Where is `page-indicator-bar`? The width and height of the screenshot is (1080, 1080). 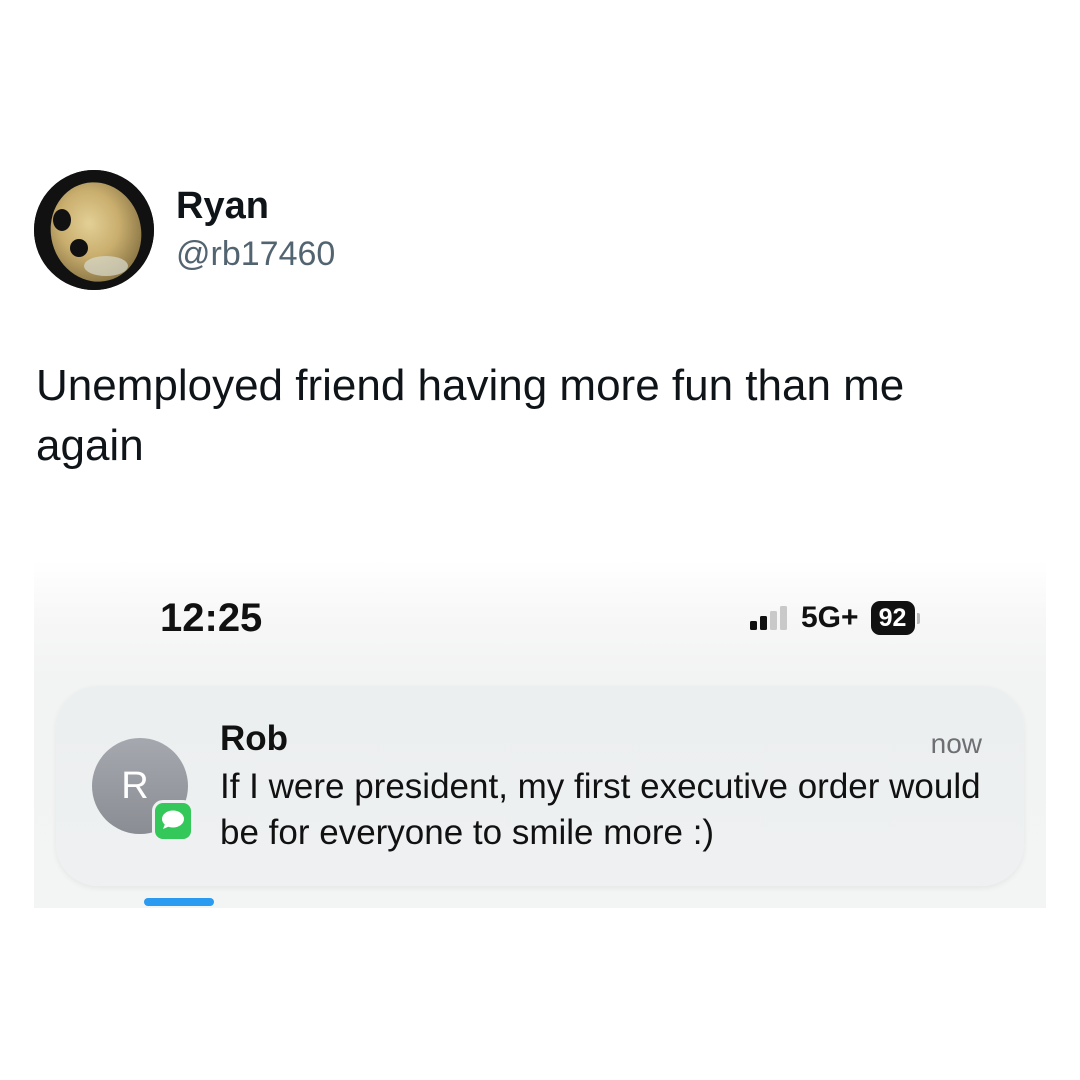 page-indicator-bar is located at coordinates (179, 902).